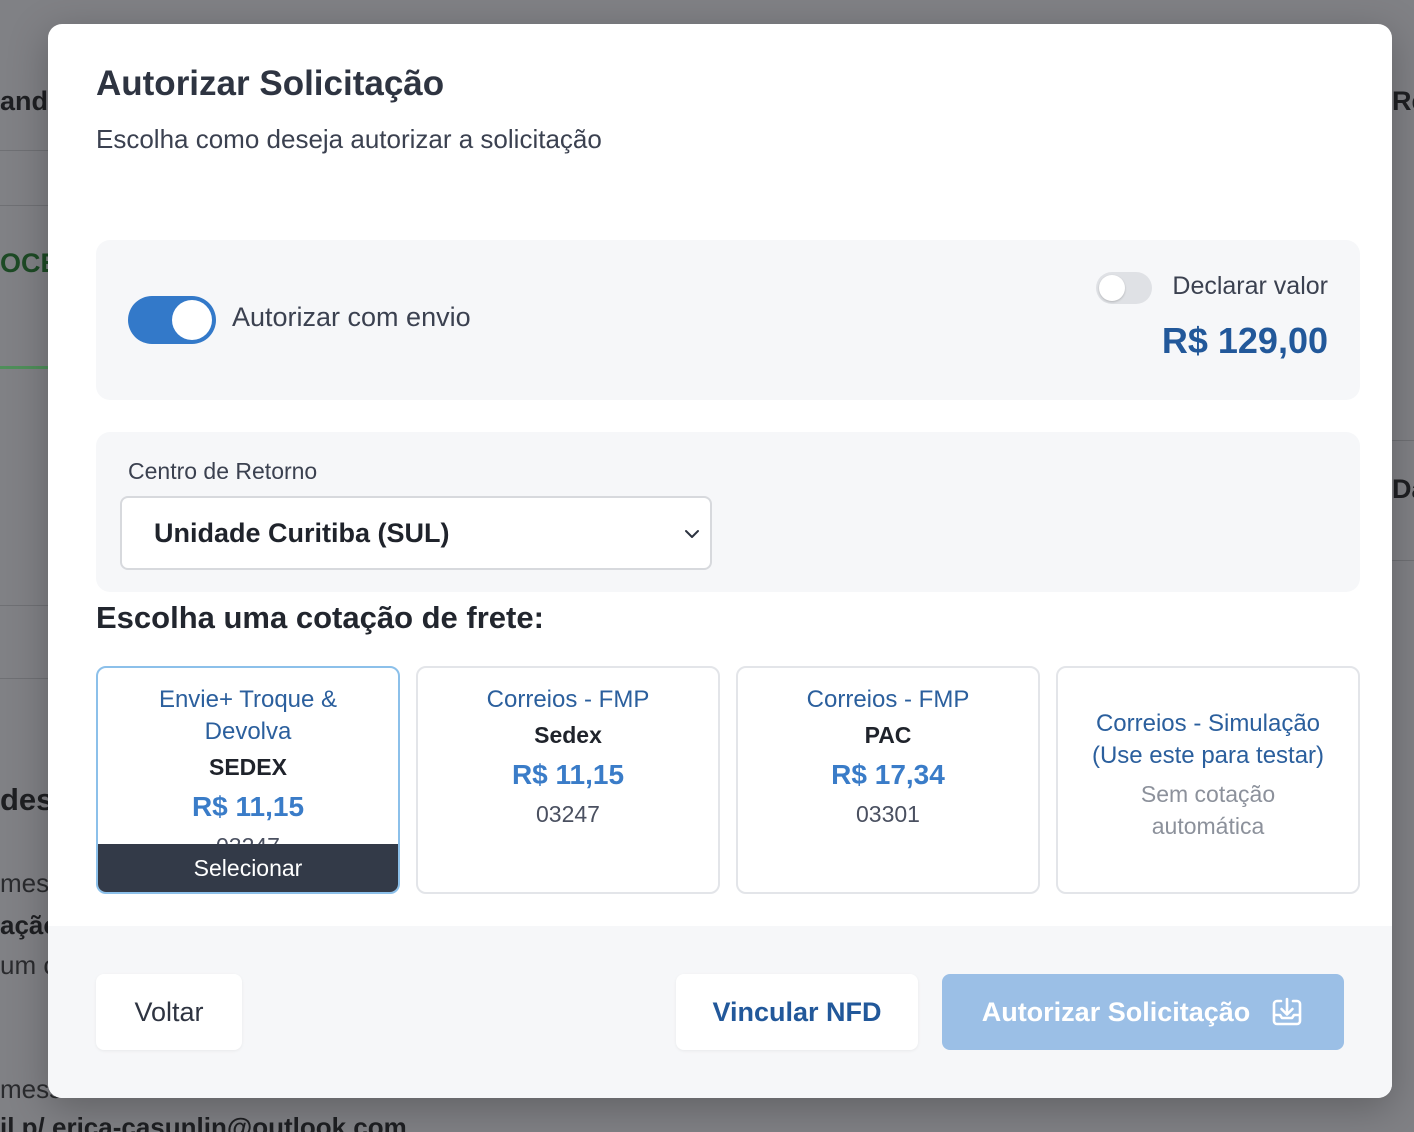 Image resolution: width=1414 pixels, height=1132 pixels. What do you see at coordinates (248, 699) in the screenshot?
I see `quote-carrier: Envie+ Troque &` at bounding box center [248, 699].